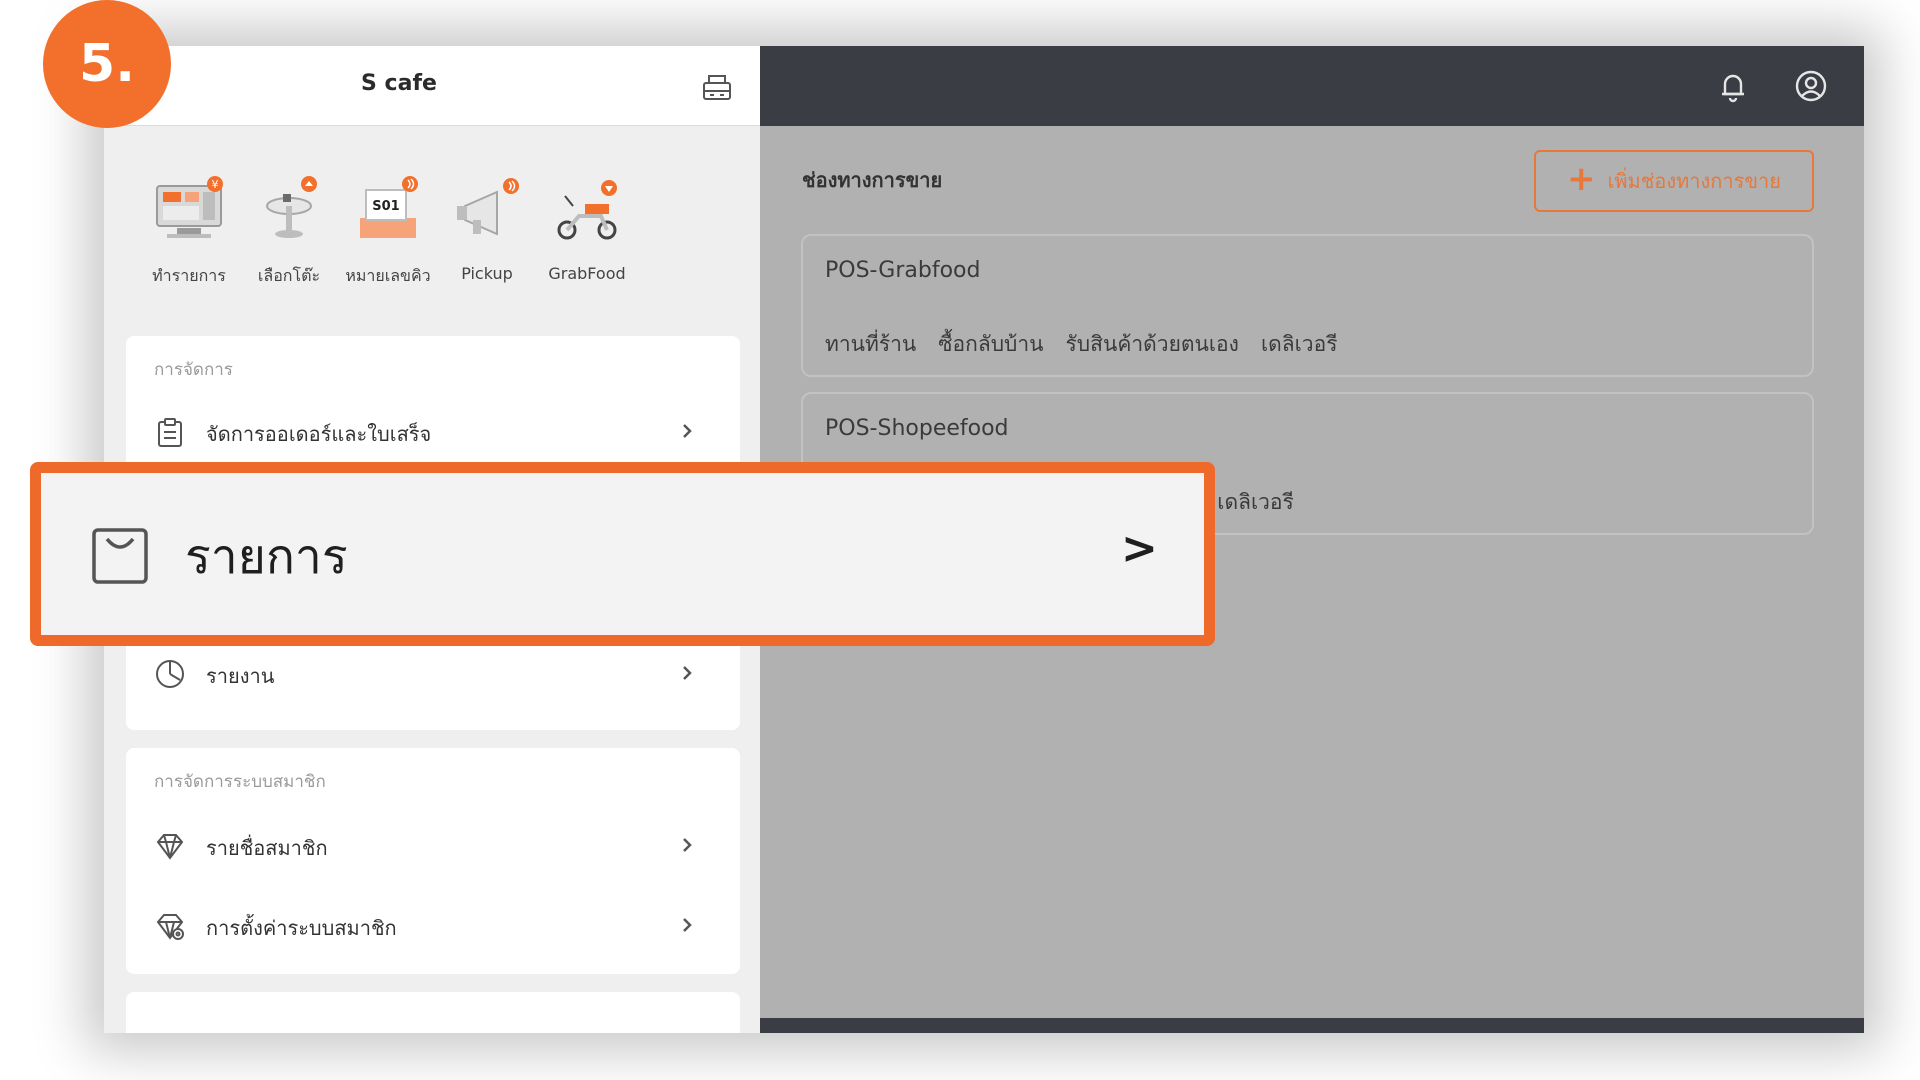 Image resolution: width=1920 pixels, height=1080 pixels. I want to click on highlighted-menu-item-label: รายการ, so click(266, 557).